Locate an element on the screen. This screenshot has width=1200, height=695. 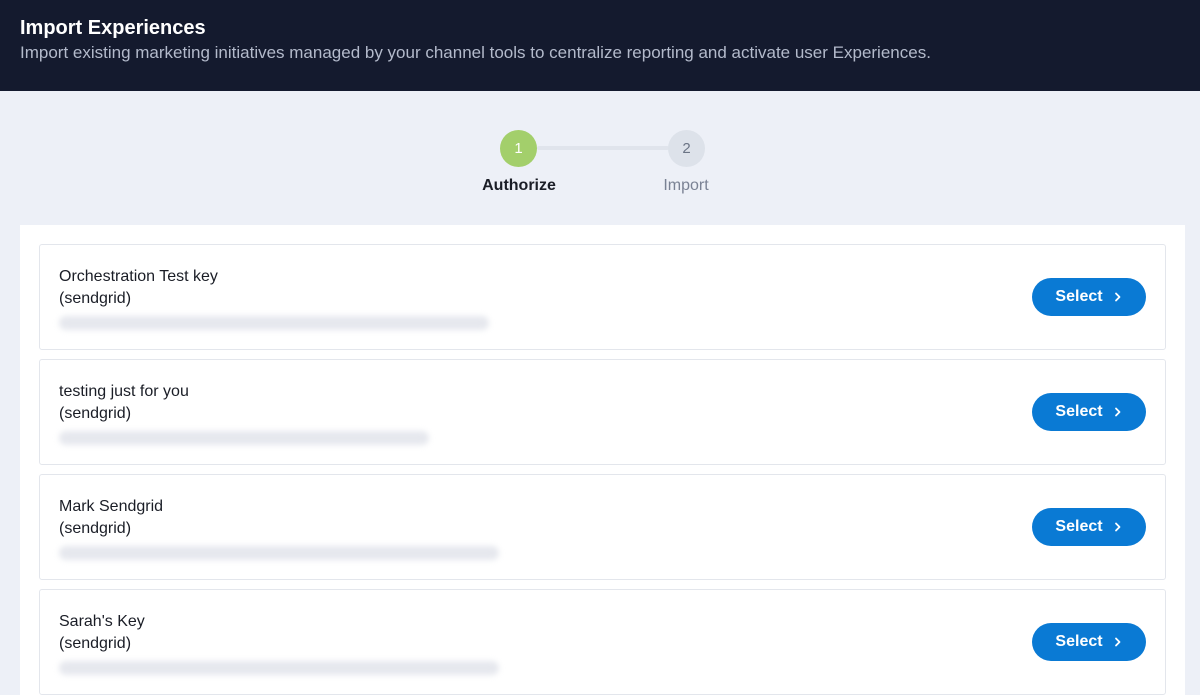
step-1-indicator: 1 is located at coordinates (518, 148).